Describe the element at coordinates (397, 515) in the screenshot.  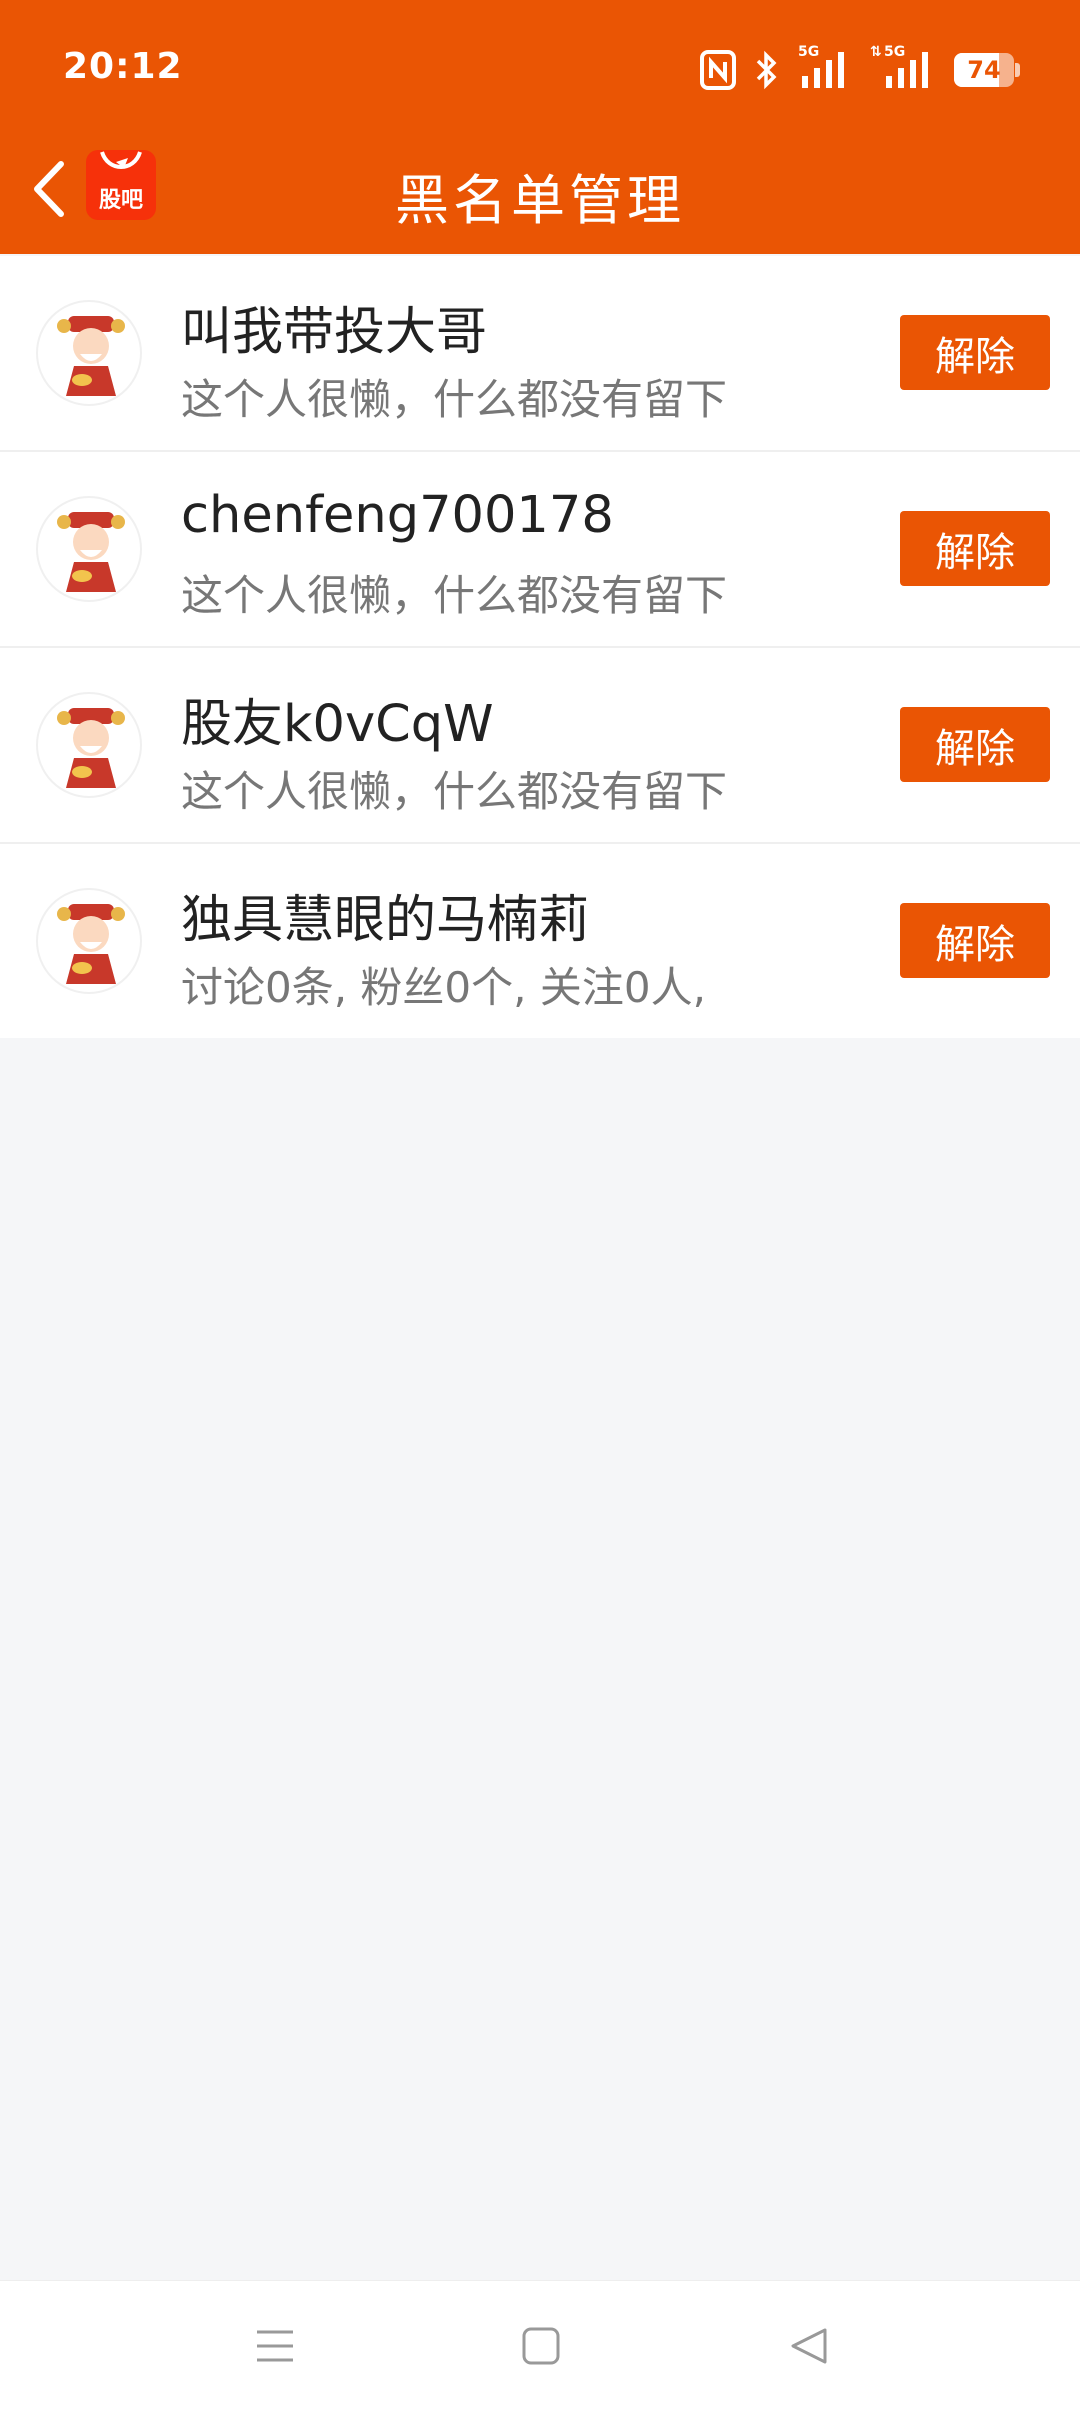
I see `user-name: chenfeng700178` at that location.